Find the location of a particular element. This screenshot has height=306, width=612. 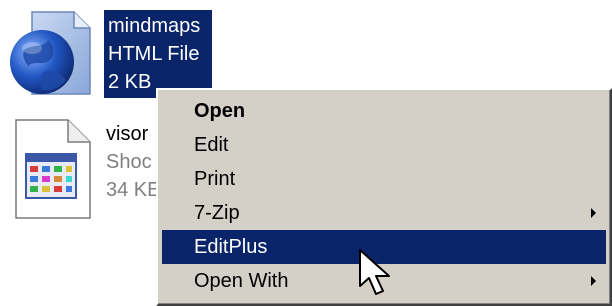

html-document-icon is located at coordinates (53, 53).